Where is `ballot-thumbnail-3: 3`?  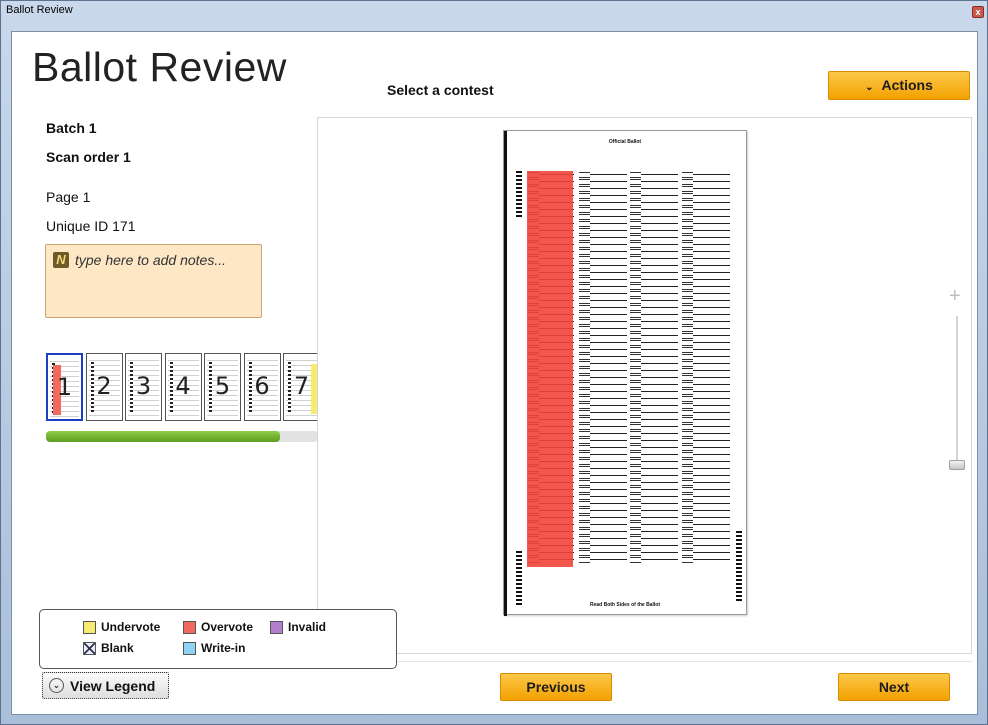
ballot-thumbnail-3: 3 is located at coordinates (143, 387).